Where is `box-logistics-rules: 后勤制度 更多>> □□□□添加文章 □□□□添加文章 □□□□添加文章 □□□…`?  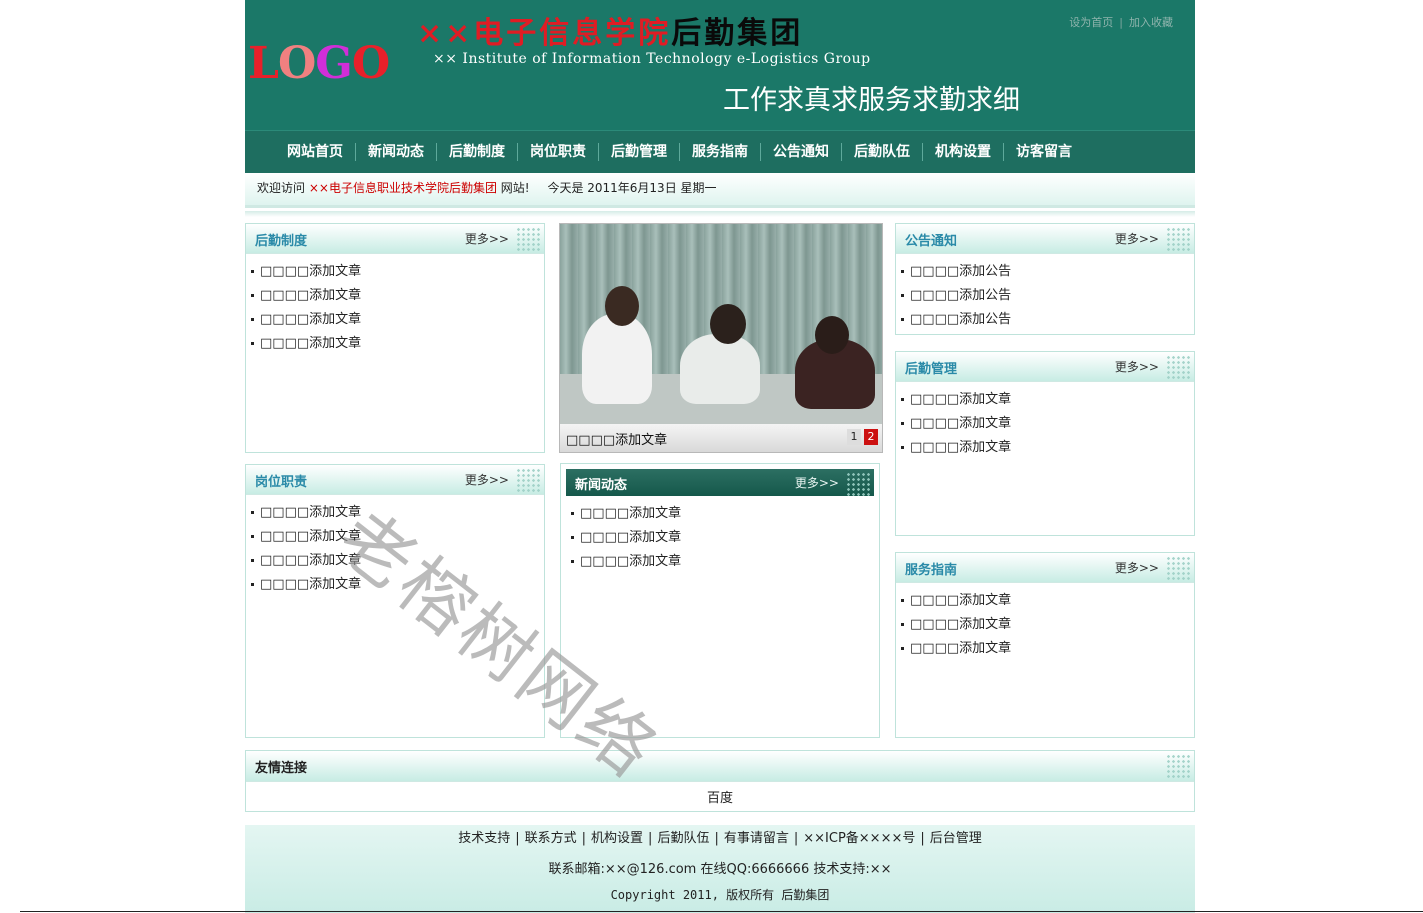 box-logistics-rules: 后勤制度 更多>> □□□□添加文章 □□□□添加文章 □□□□添加文章 □□□… is located at coordinates (395, 338).